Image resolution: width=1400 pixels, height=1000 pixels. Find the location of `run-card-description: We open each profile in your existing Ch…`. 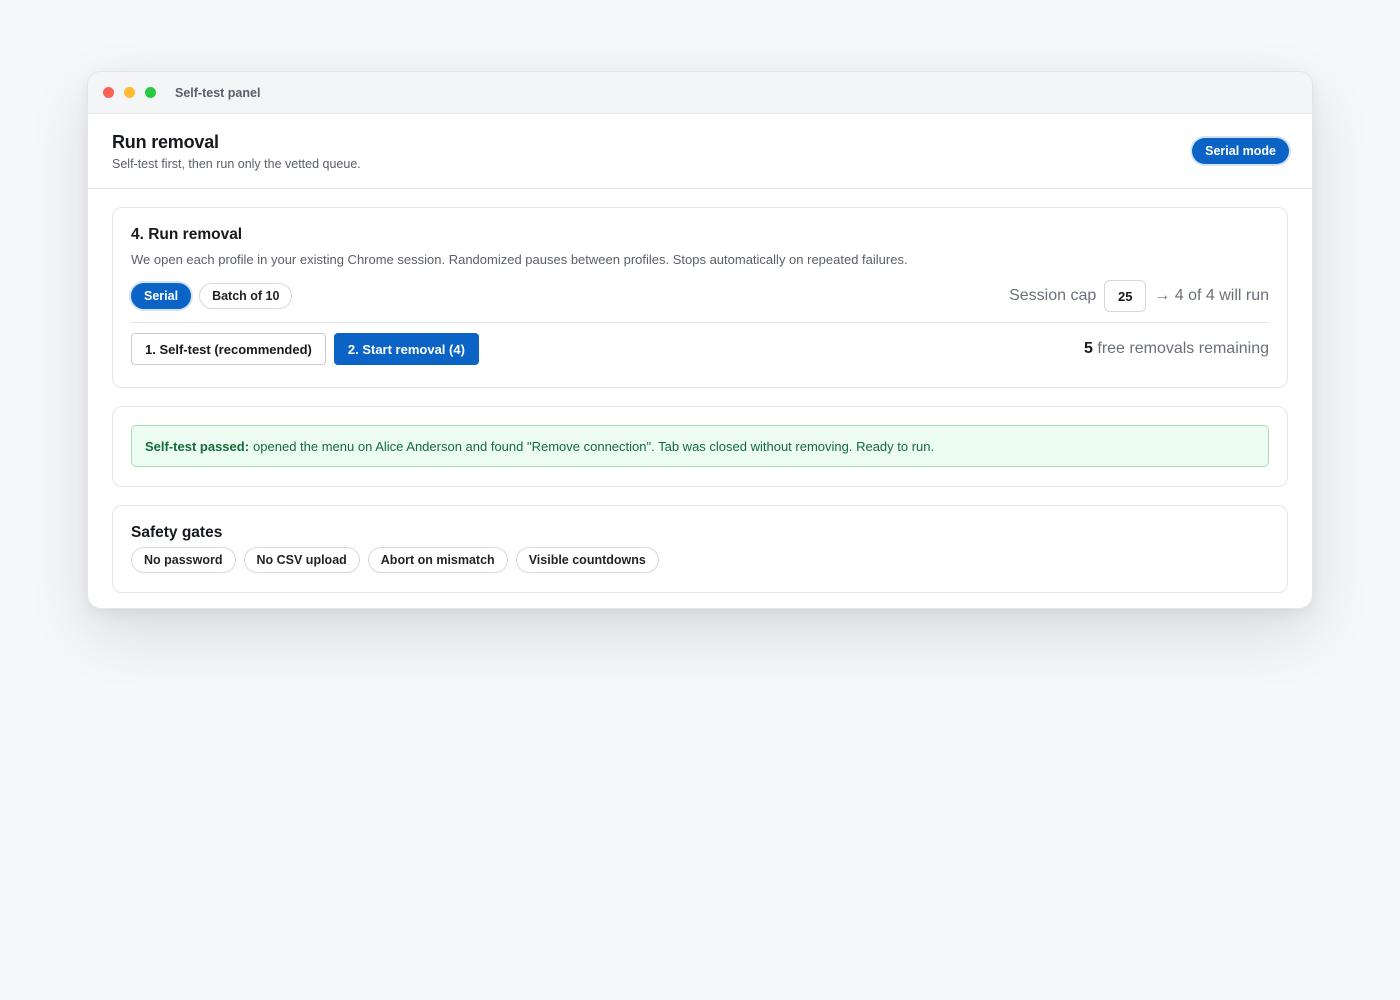

run-card-description: We open each profile in your existing Ch… is located at coordinates (519, 259).